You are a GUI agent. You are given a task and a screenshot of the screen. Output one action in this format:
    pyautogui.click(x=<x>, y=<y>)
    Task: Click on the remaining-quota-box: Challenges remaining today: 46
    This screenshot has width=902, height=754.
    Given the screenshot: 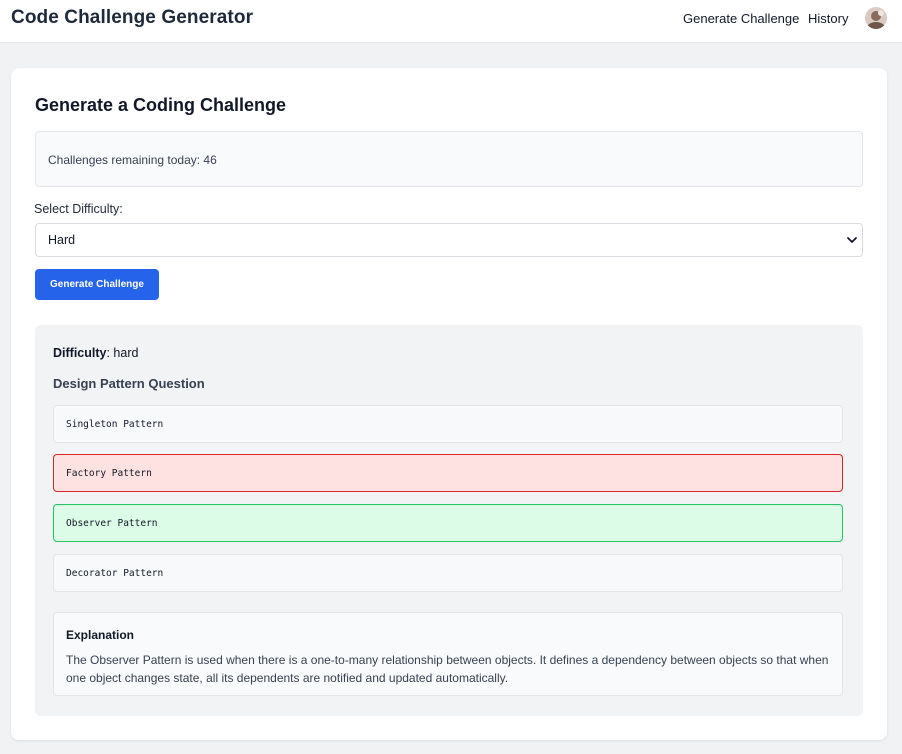 What is the action you would take?
    pyautogui.click(x=449, y=159)
    